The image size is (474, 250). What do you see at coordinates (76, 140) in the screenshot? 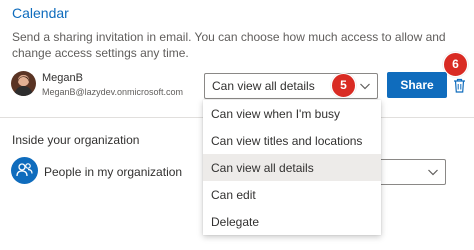
I see `org-section-title: Inside your organization` at bounding box center [76, 140].